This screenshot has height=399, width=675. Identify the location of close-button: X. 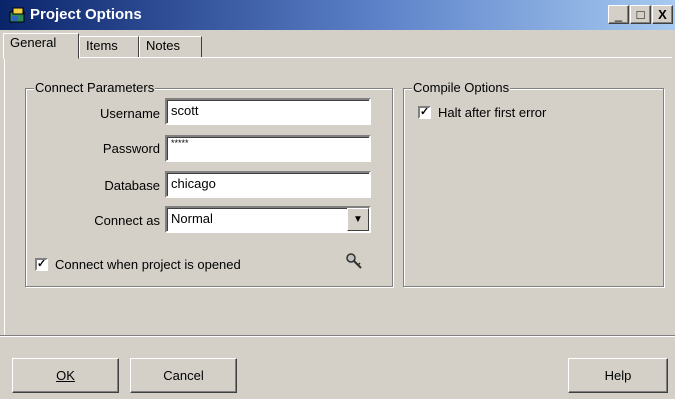
(662, 14).